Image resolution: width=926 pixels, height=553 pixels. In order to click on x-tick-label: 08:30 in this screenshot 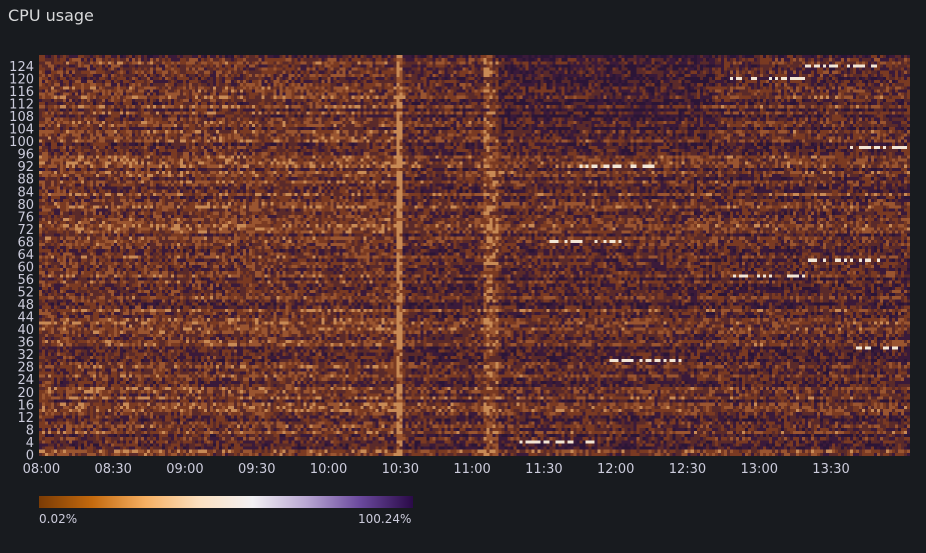, I will do `click(112, 469)`.